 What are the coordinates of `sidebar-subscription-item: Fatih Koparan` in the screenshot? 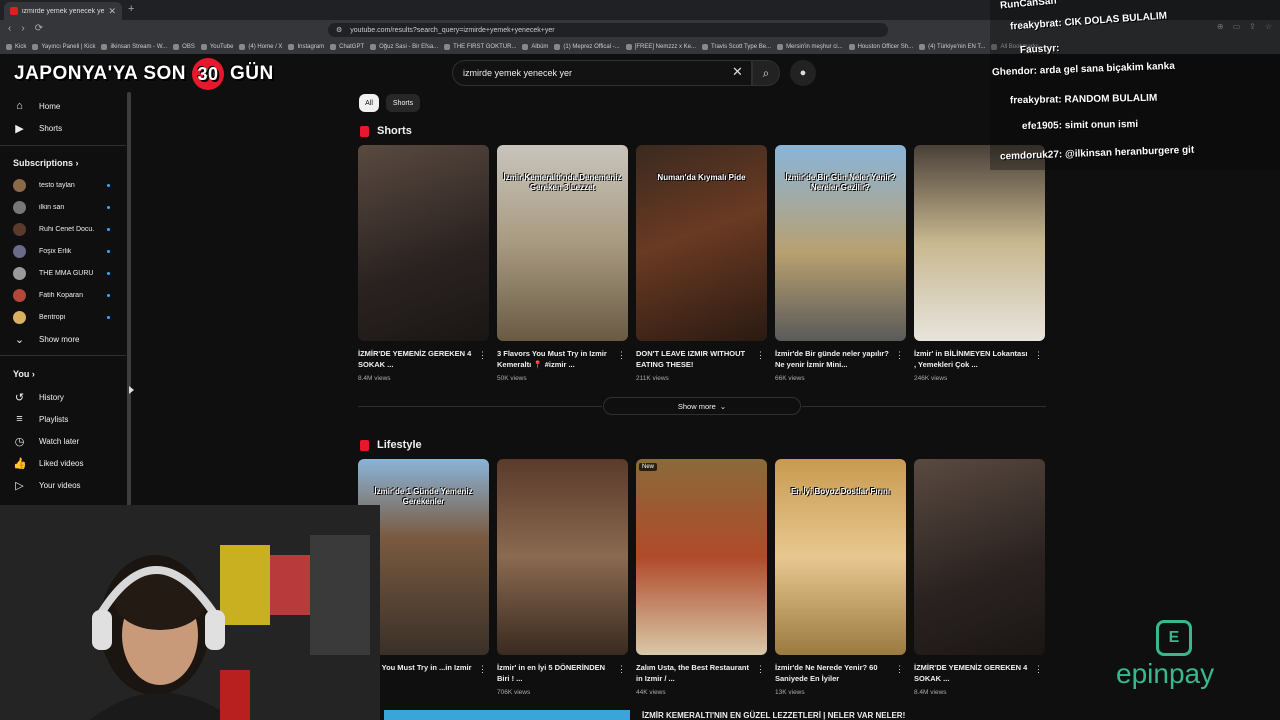 It's located at (63, 295).